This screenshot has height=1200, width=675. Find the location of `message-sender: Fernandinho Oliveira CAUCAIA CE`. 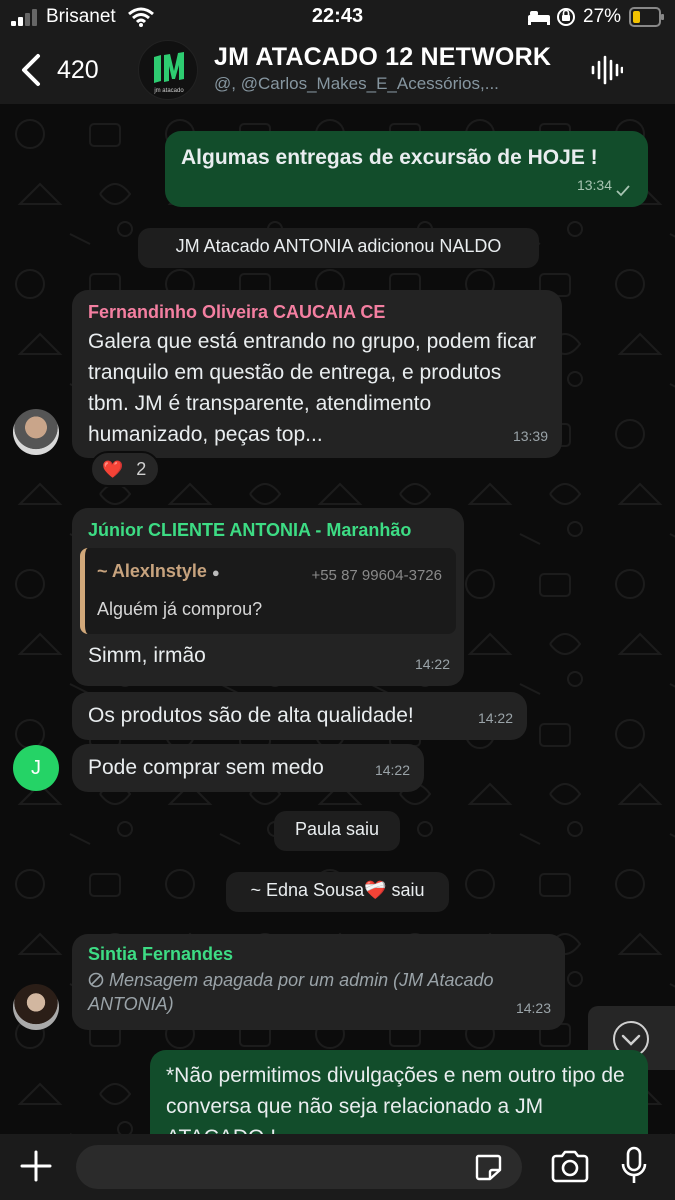

message-sender: Fernandinho Oliveira CAUCAIA CE is located at coordinates (317, 312).